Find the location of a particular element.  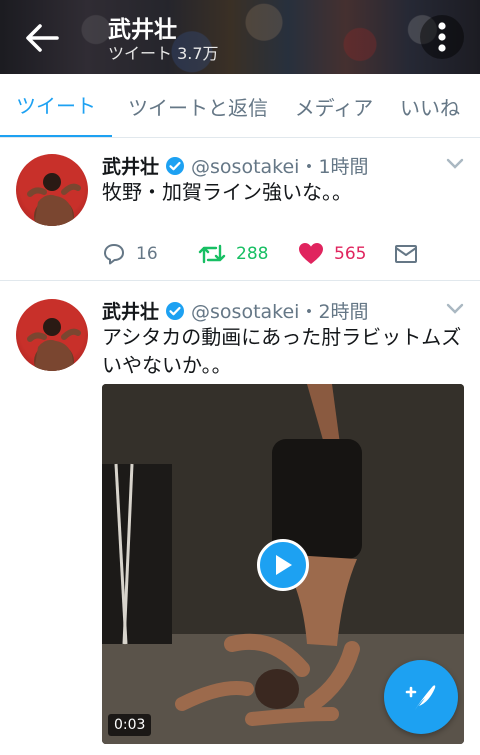

back-button is located at coordinates (42, 38).